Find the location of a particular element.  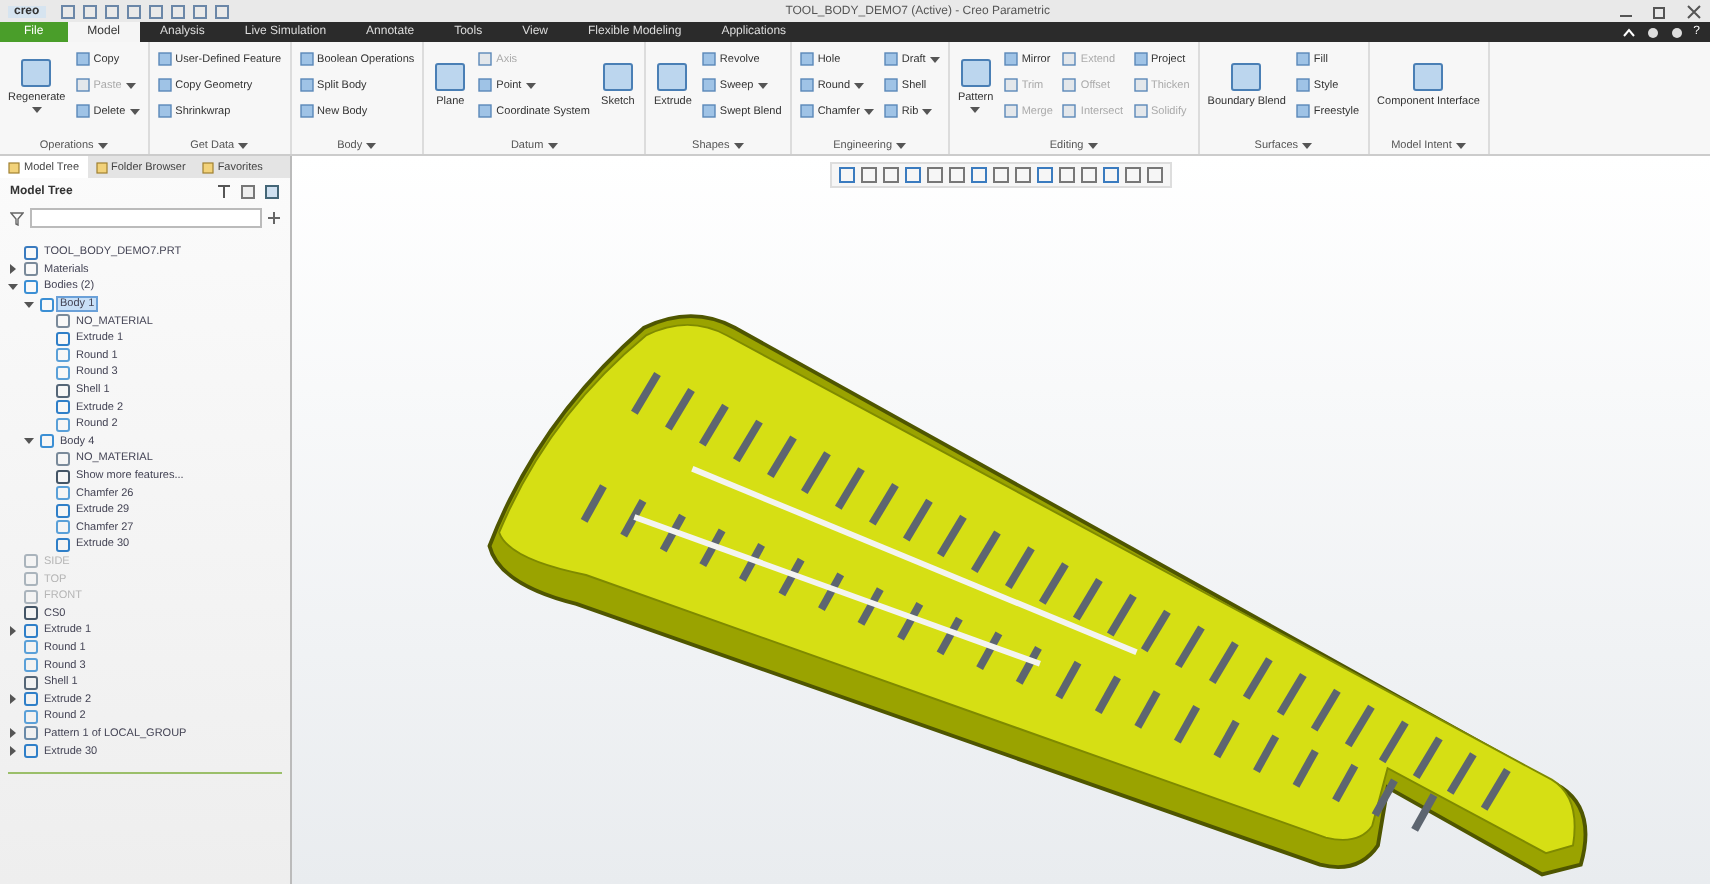

filter-icon is located at coordinates (17, 218).